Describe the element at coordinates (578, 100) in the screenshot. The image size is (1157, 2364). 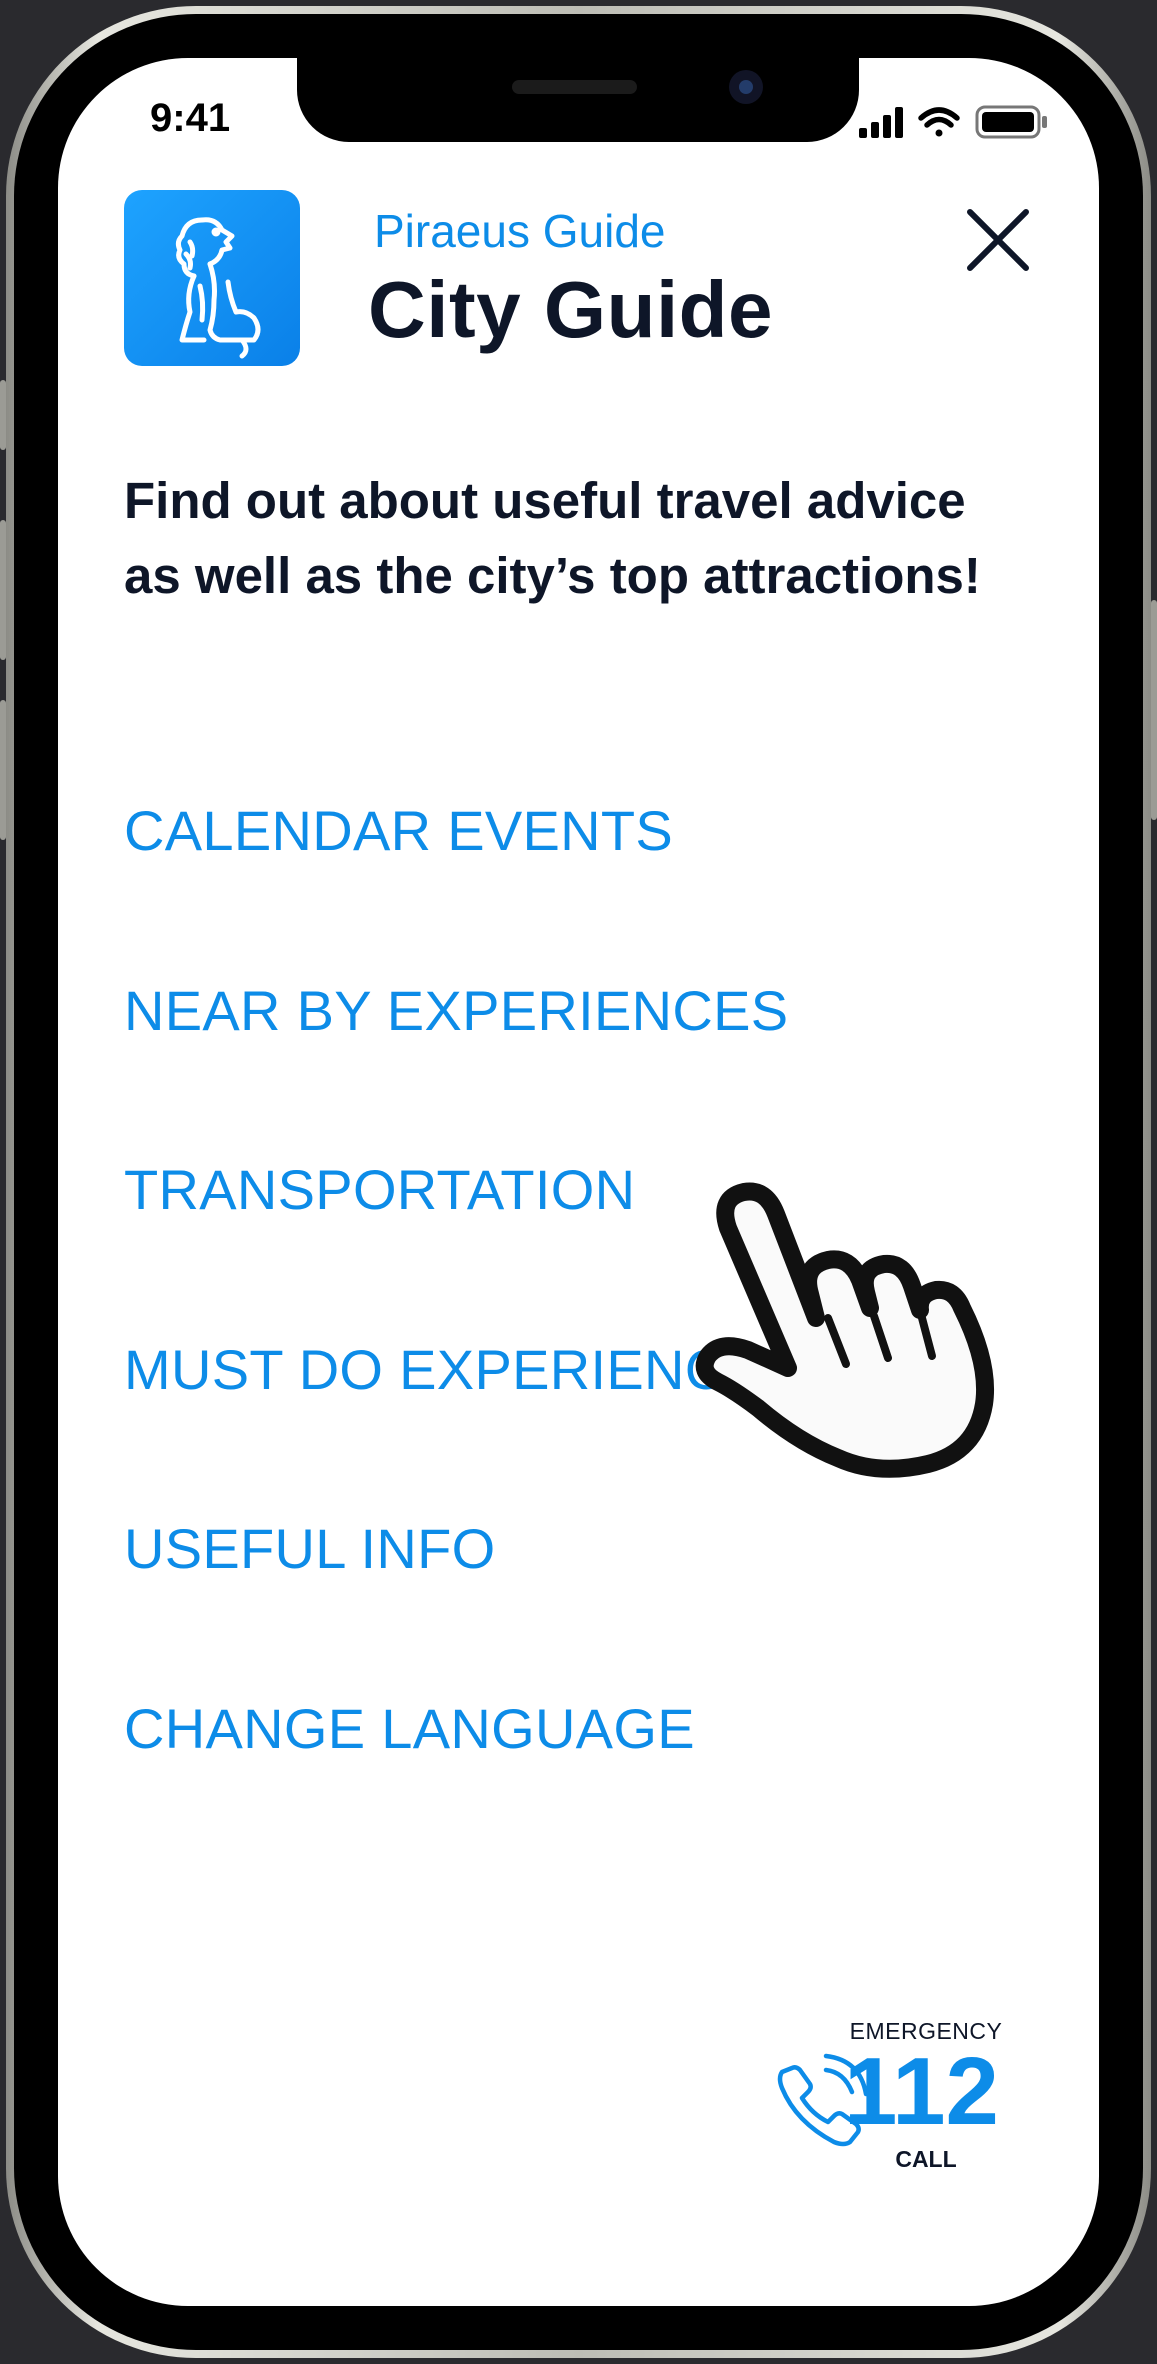
I see `notch` at that location.